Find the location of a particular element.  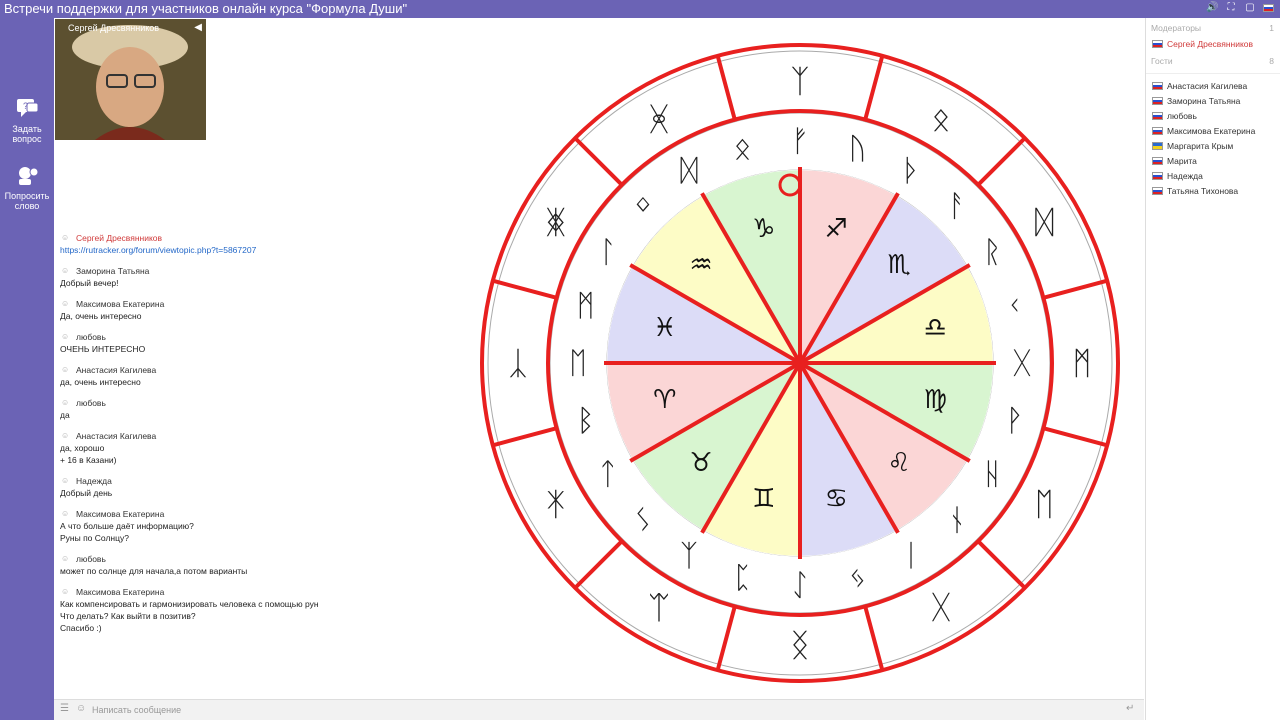

message-text: да, очень интересно is located at coordinates (100, 382).